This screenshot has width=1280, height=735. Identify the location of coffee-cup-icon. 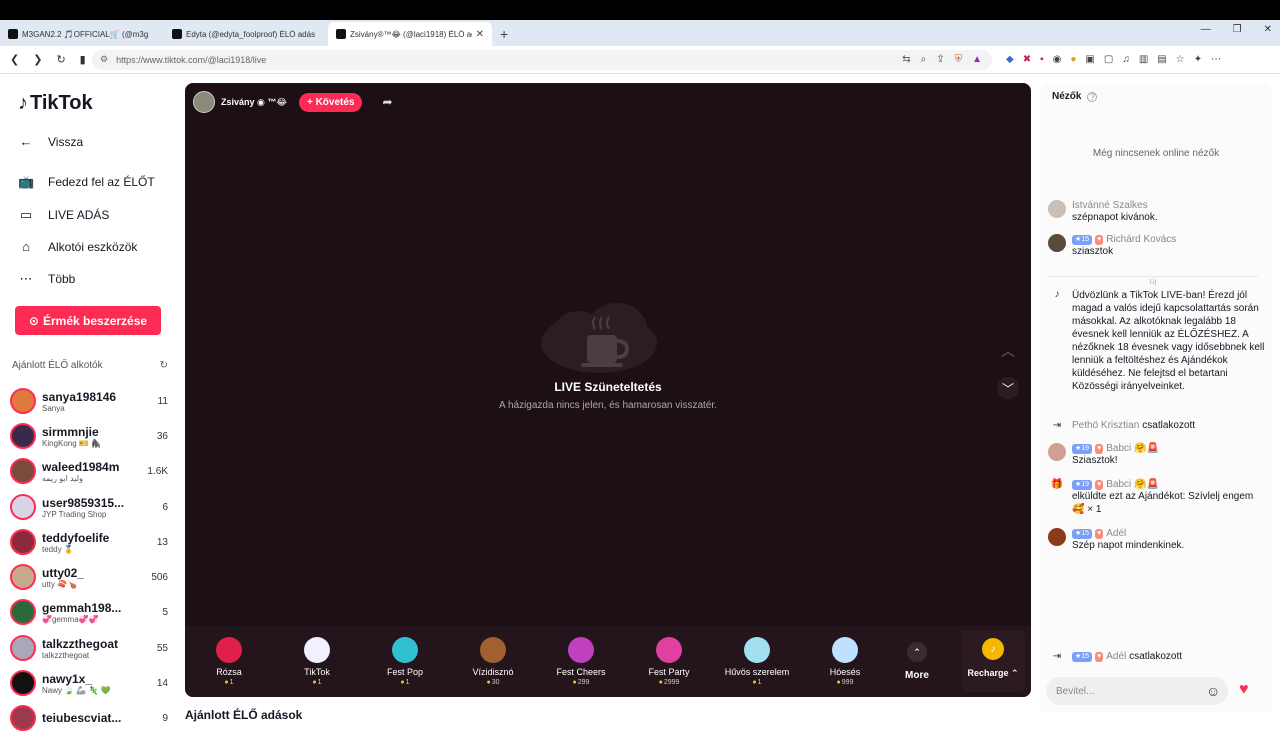
(599, 338).